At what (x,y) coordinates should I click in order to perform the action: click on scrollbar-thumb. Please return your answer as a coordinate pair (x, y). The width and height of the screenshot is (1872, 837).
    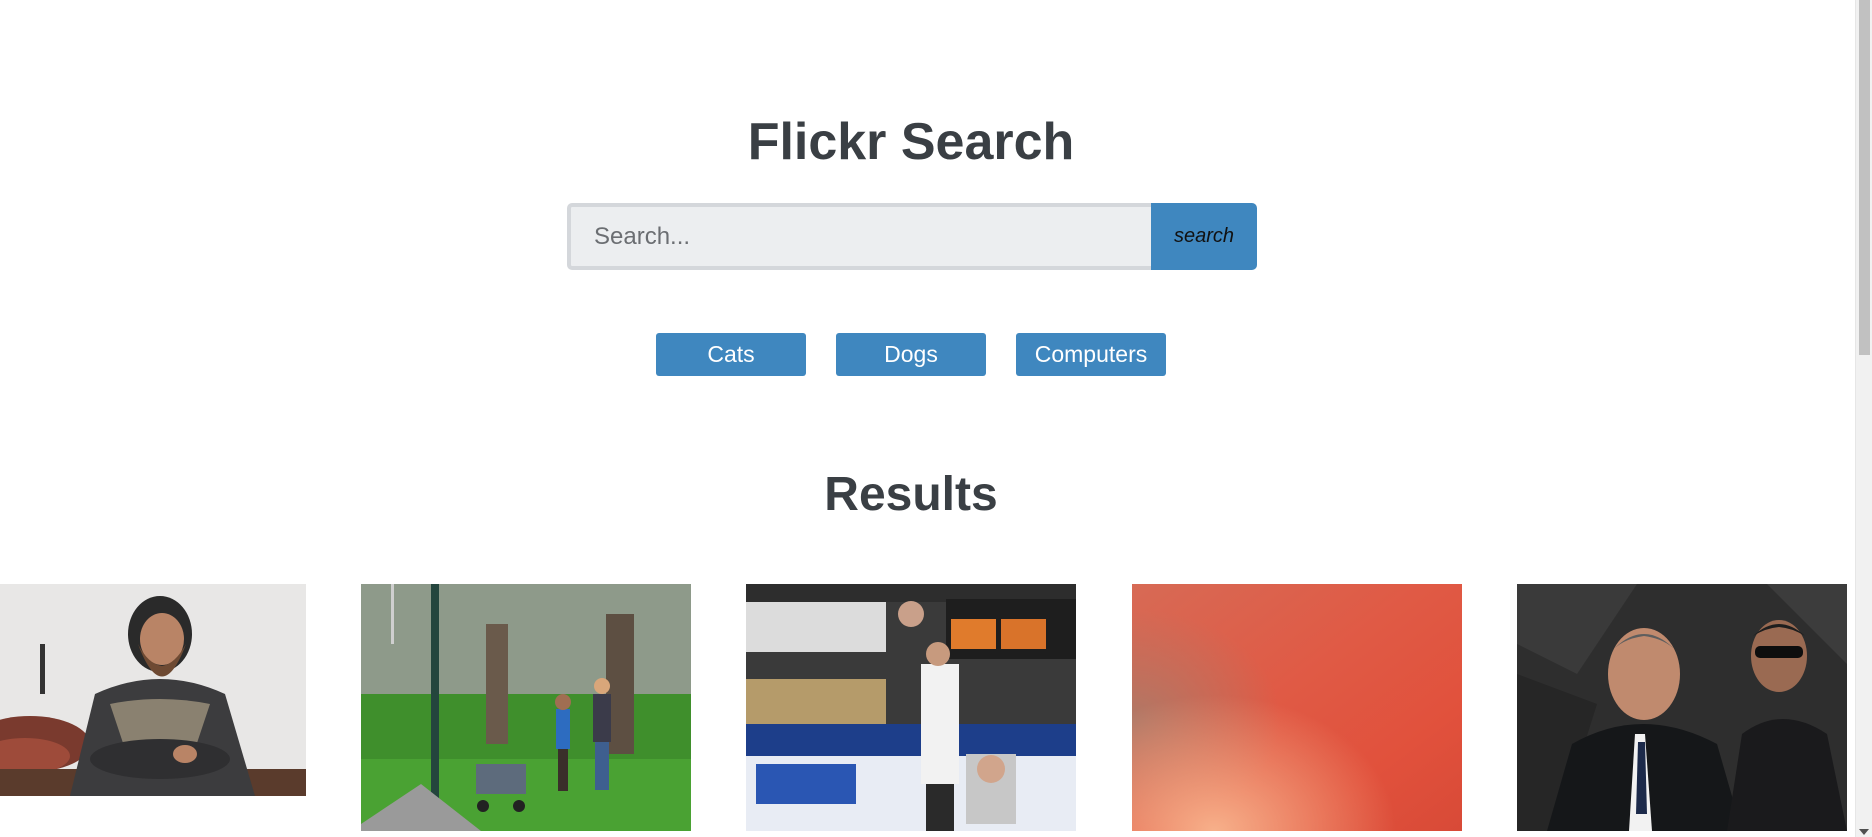
    Looking at the image, I should click on (1864, 177).